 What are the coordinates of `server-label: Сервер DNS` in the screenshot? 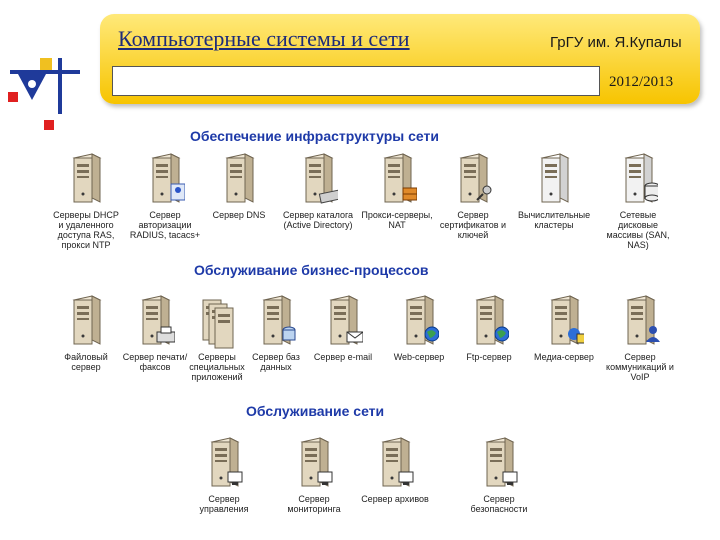 It's located at (239, 215).